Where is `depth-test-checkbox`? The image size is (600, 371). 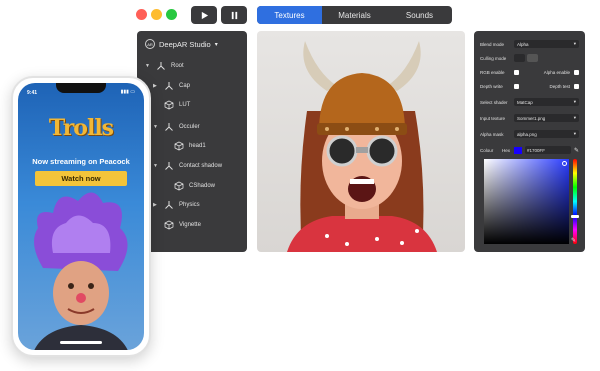
depth-test-checkbox is located at coordinates (576, 86).